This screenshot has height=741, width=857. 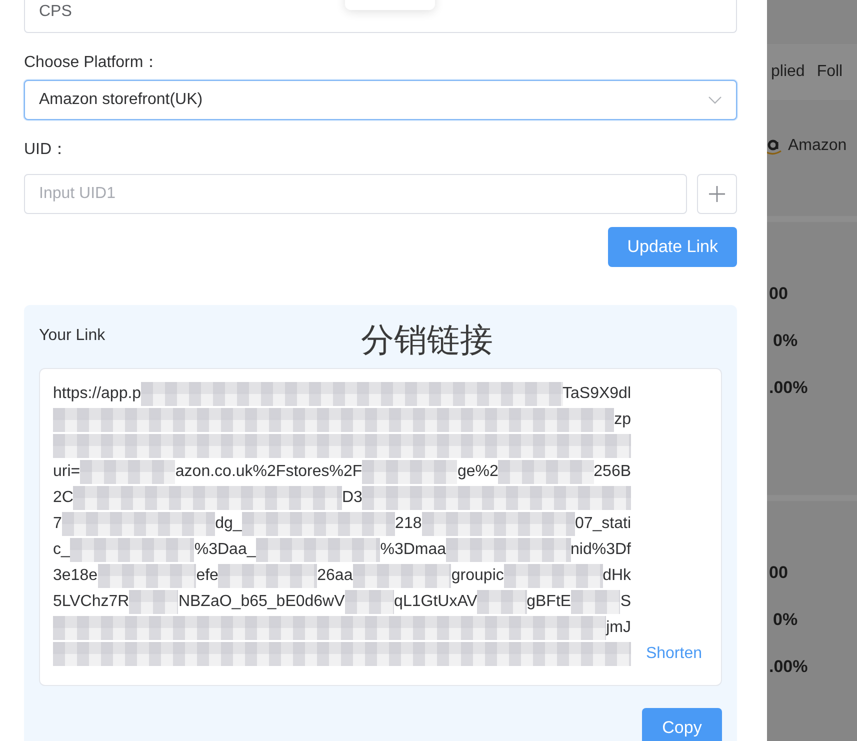 What do you see at coordinates (380, 16) in the screenshot?
I see `type-field: CPS` at bounding box center [380, 16].